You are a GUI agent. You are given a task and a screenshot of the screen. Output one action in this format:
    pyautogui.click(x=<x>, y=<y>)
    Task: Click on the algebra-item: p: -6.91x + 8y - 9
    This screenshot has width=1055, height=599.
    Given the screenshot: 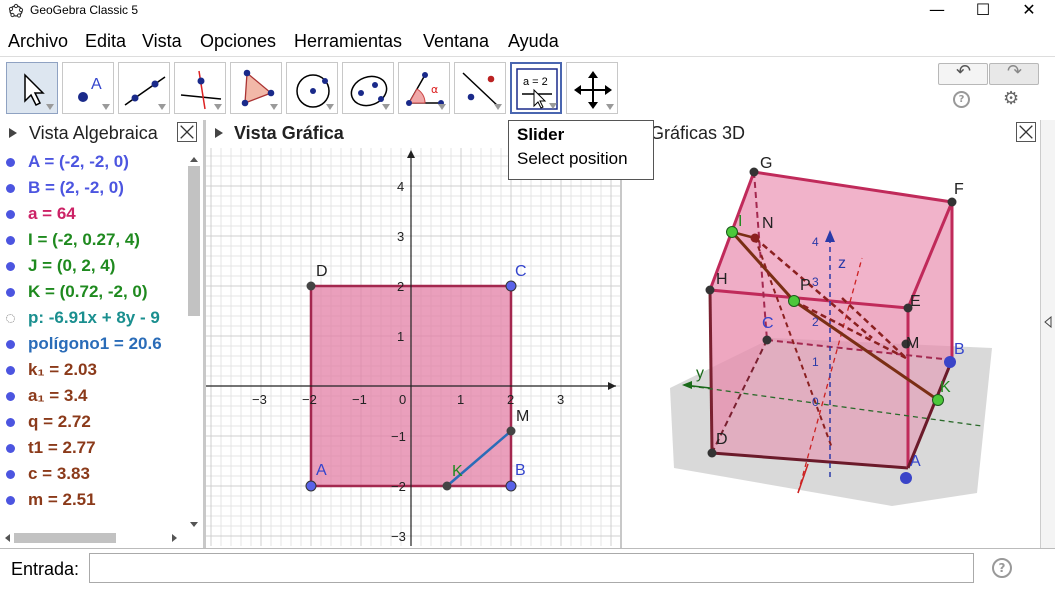 What is the action you would take?
    pyautogui.click(x=93, y=319)
    